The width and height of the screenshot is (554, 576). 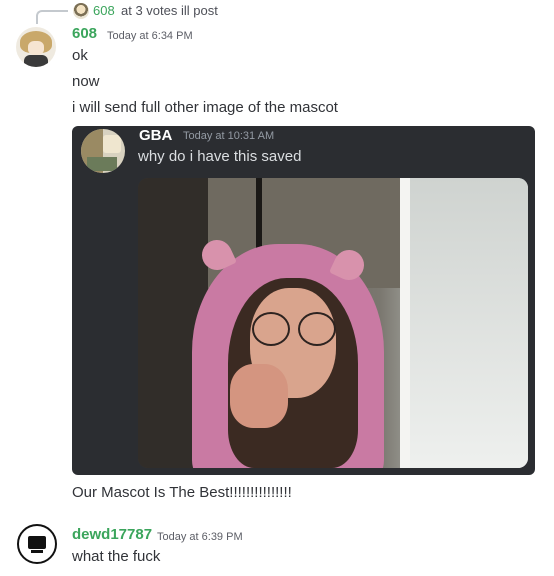 I want to click on message-caption: Our Mascot Is The Best!!!!!!!!!!!!!!!, so click(x=182, y=492).